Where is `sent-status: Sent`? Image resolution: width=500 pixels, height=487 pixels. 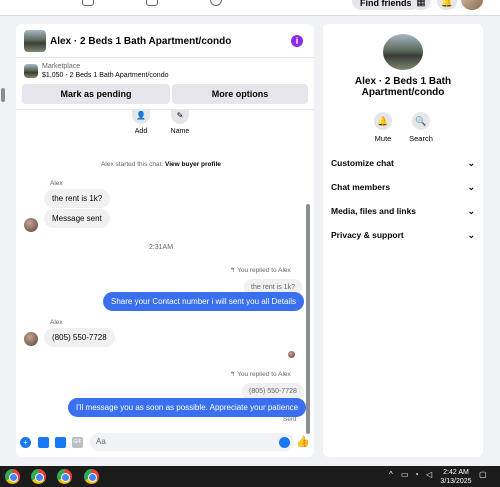 sent-status: Sent is located at coordinates (290, 419).